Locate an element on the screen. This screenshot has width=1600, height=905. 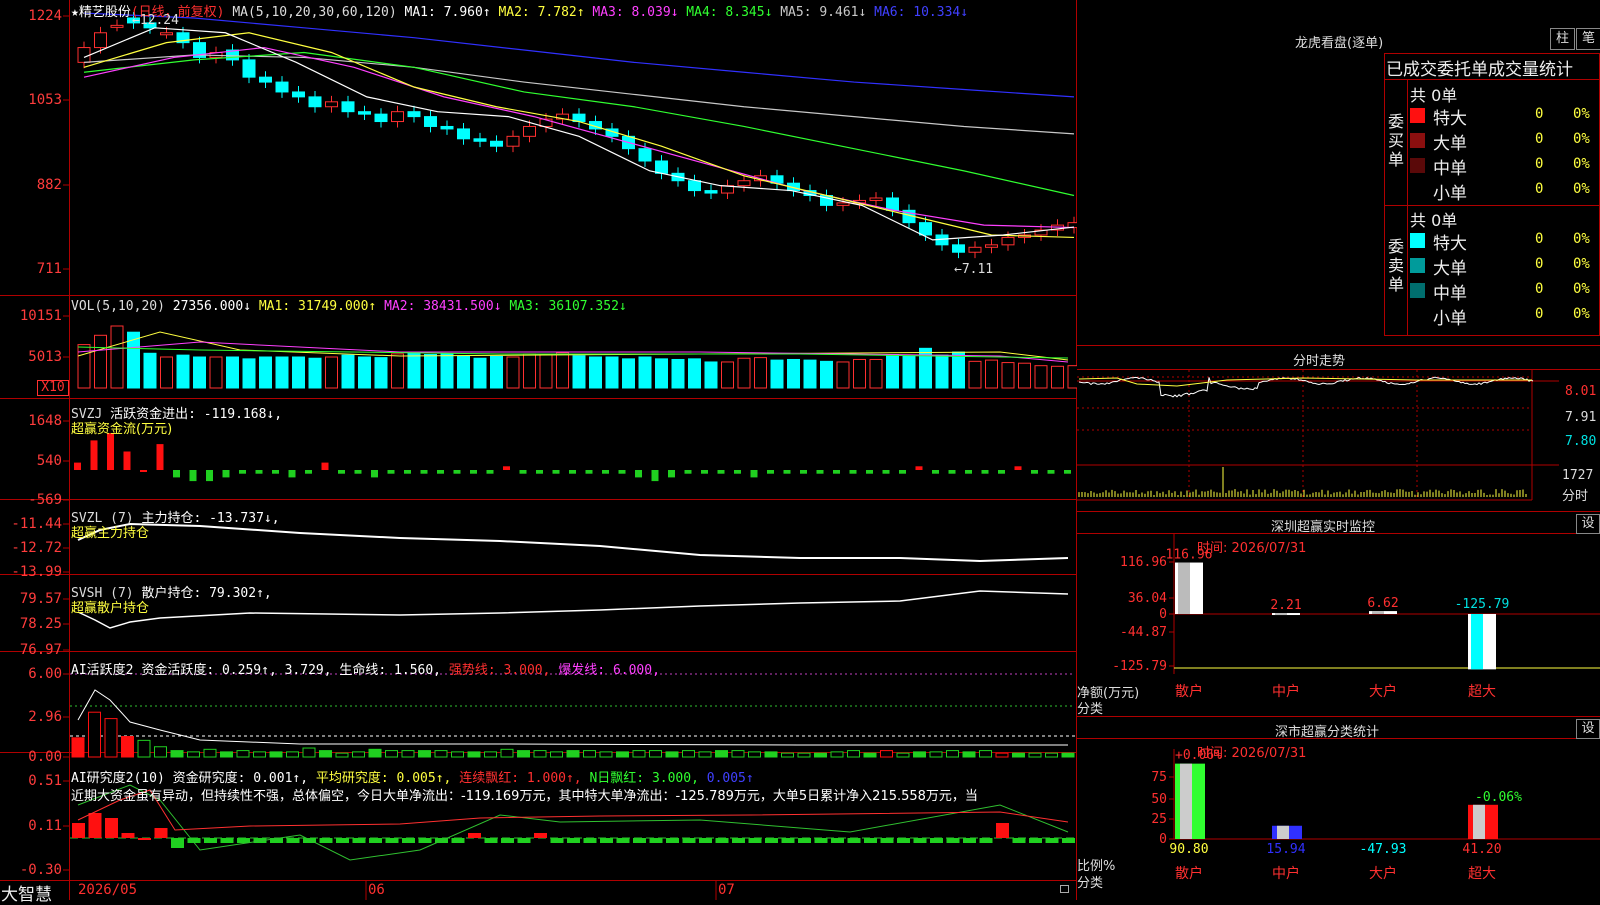
brand-logo: 大智慧 is located at coordinates (26, 892).